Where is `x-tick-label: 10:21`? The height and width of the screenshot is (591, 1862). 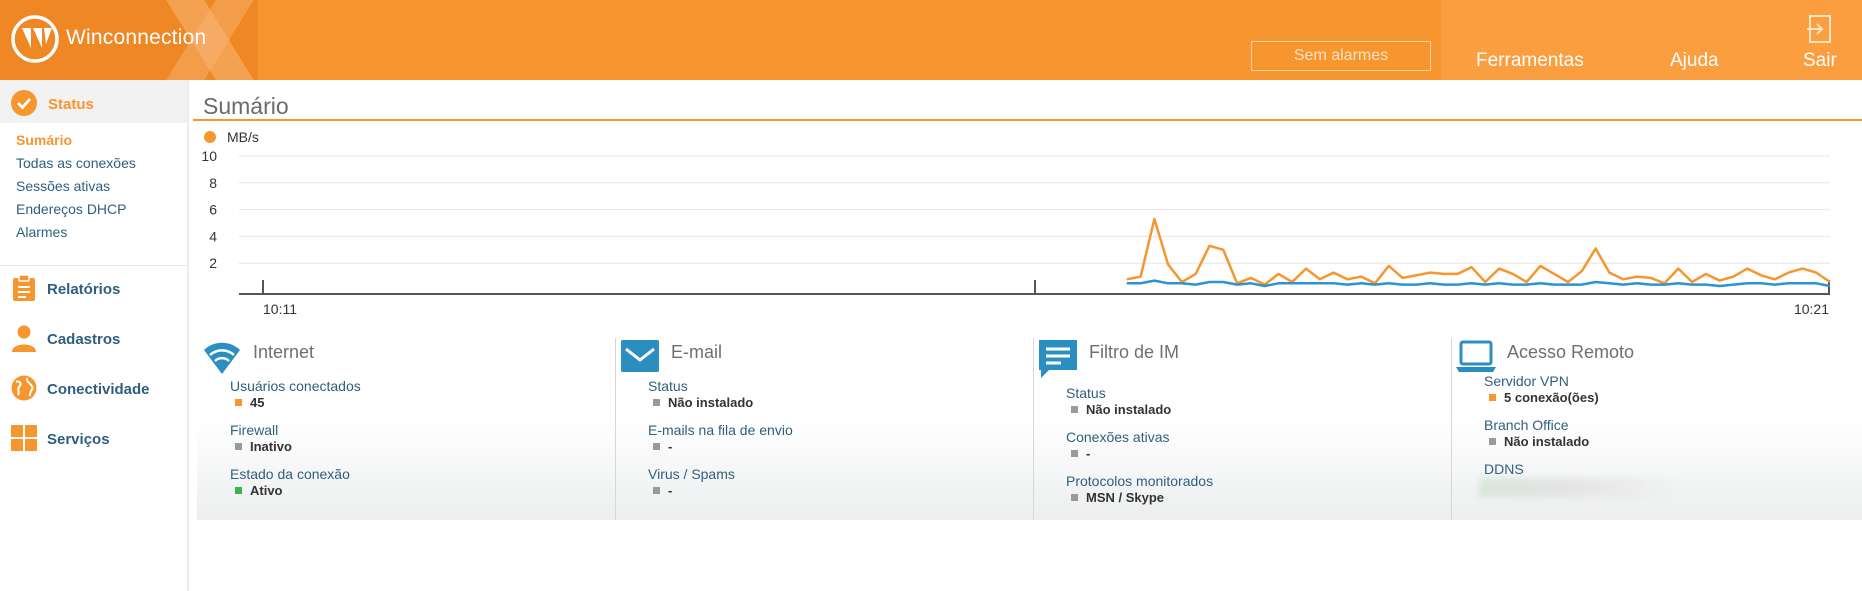
x-tick-label: 10:21 is located at coordinates (1811, 309).